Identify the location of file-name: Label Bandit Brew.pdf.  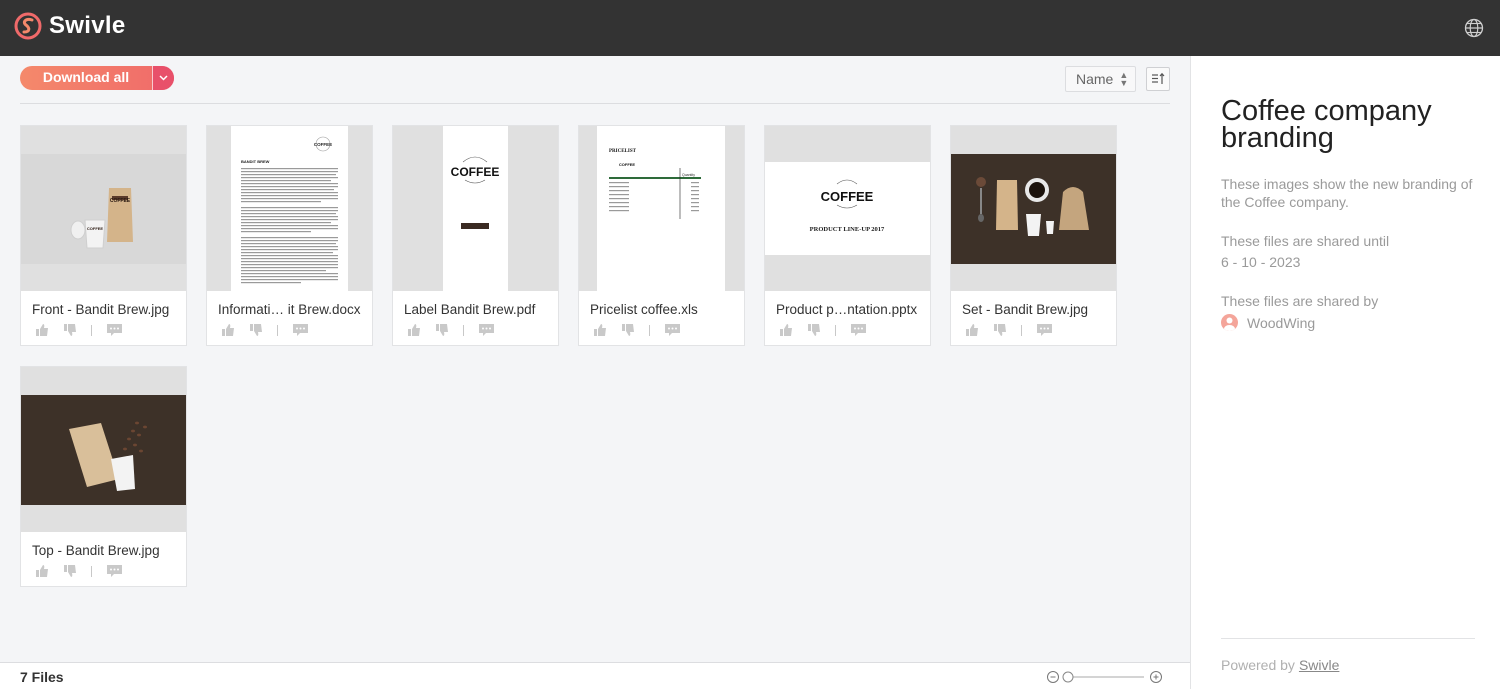
(469, 309).